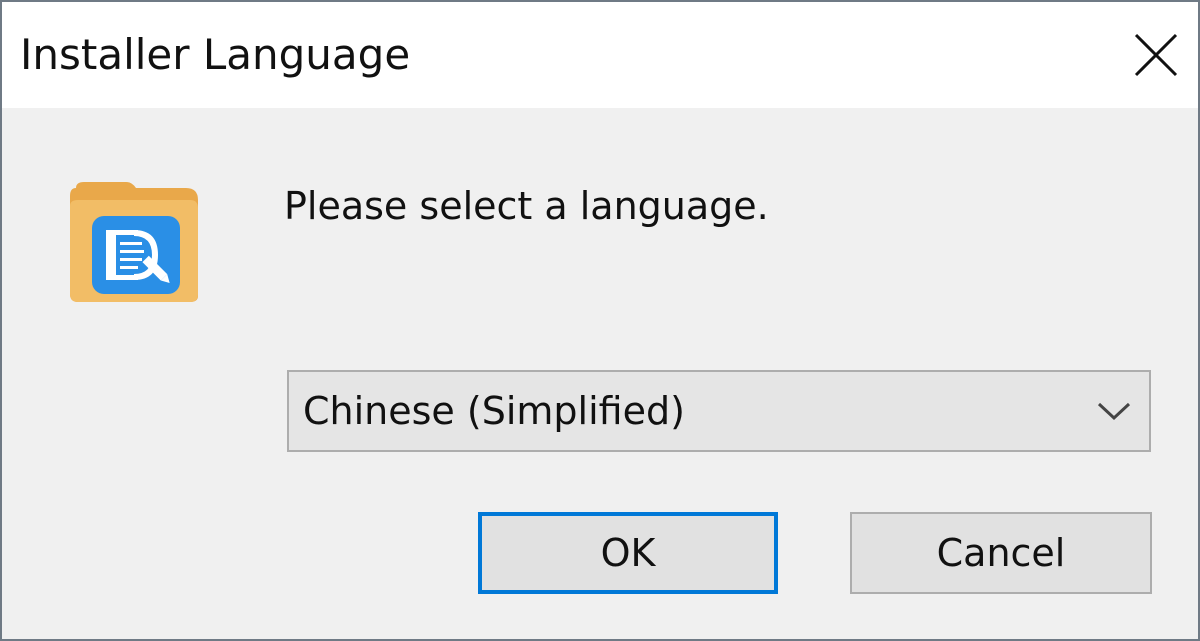  Describe the element at coordinates (1114, 411) in the screenshot. I see `chevron-down-icon` at that location.